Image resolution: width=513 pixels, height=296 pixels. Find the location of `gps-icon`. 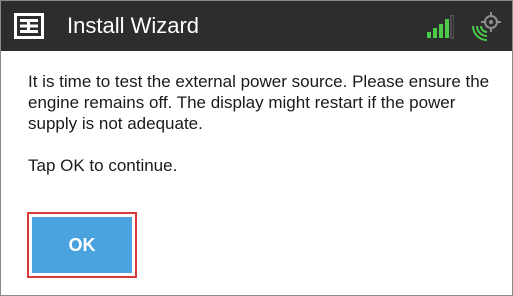

gps-icon is located at coordinates (486, 26).